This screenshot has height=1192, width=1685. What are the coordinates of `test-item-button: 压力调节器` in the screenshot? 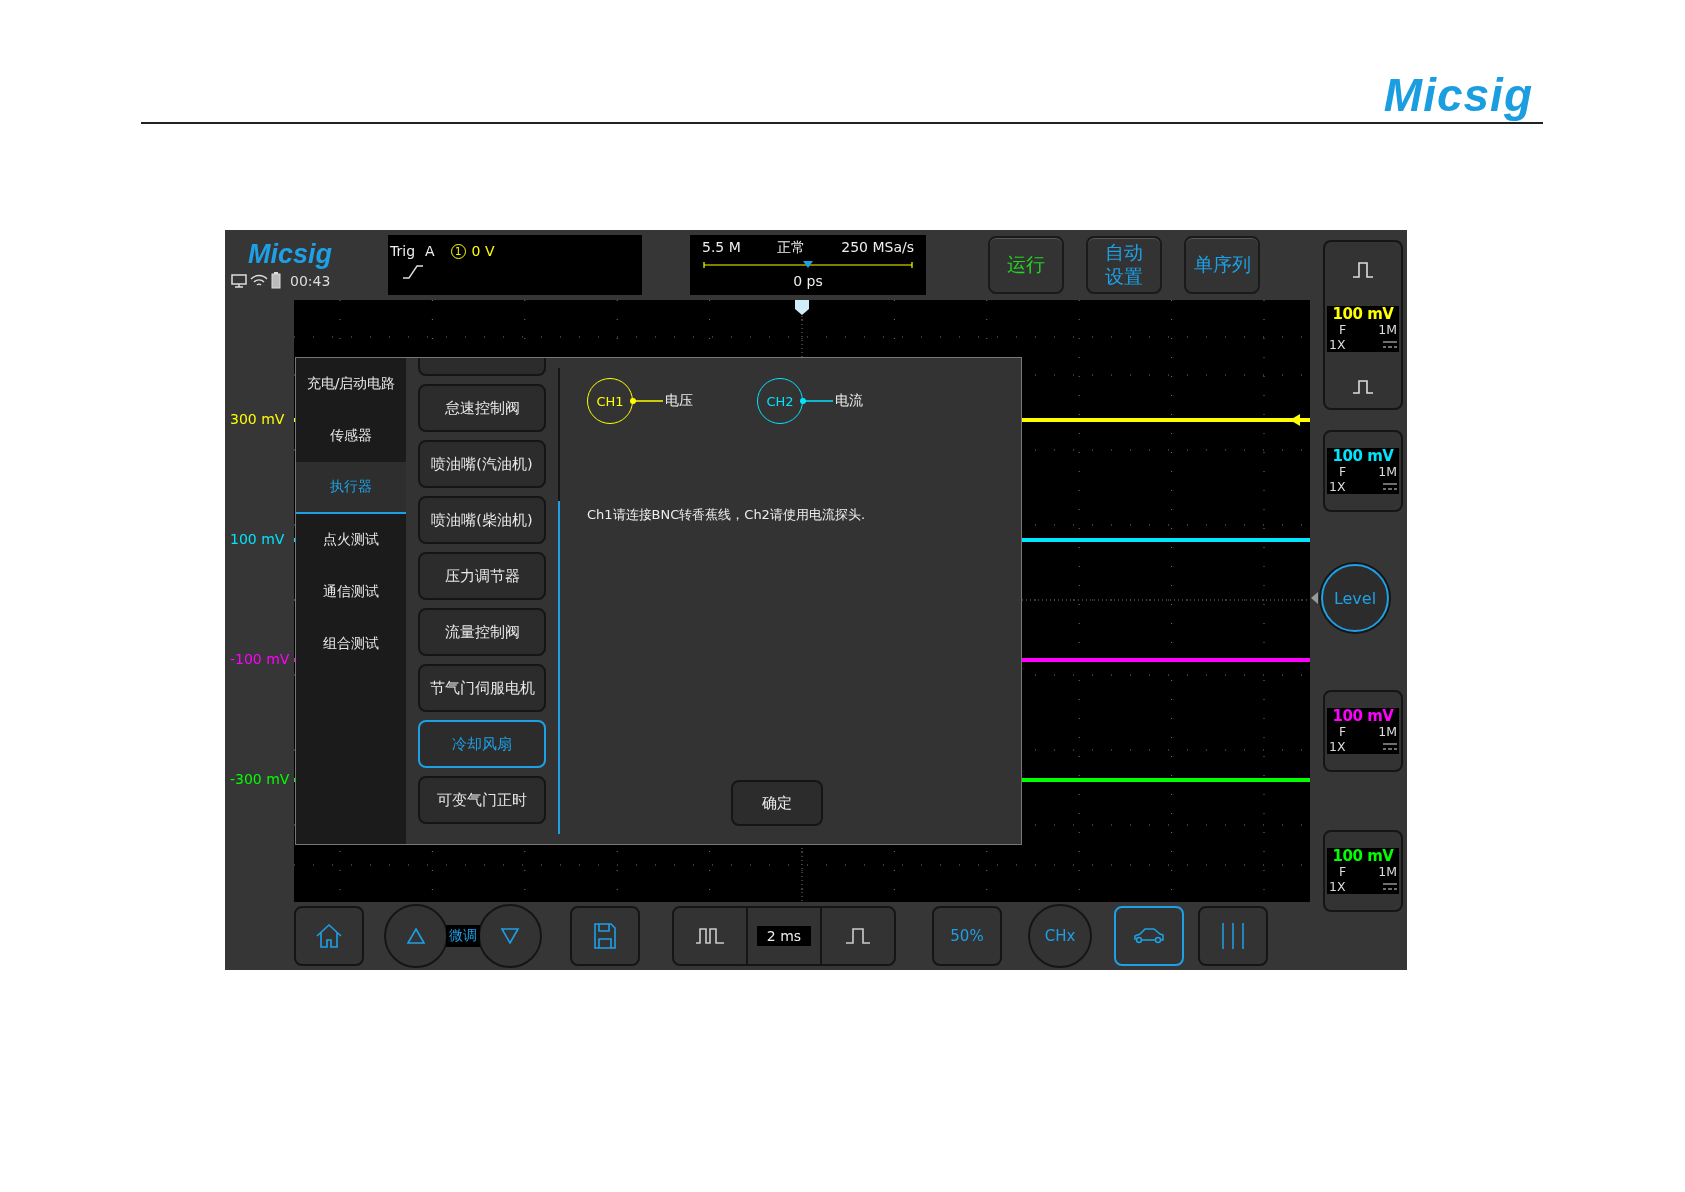 It's located at (482, 576).